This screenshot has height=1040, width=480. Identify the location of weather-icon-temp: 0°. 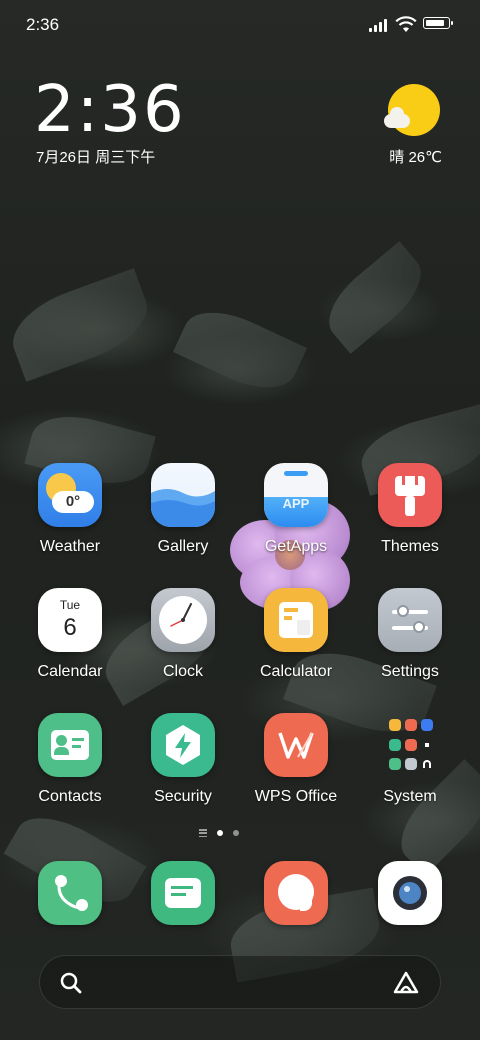
(73, 502).